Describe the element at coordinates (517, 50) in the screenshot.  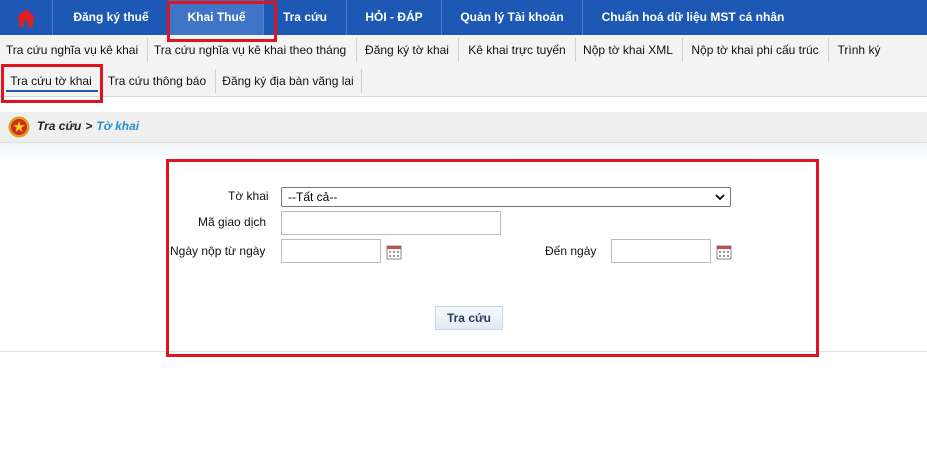
I see `subnav-item-ke-khai-truc-tuyen: Kê khai trực tuyến` at that location.